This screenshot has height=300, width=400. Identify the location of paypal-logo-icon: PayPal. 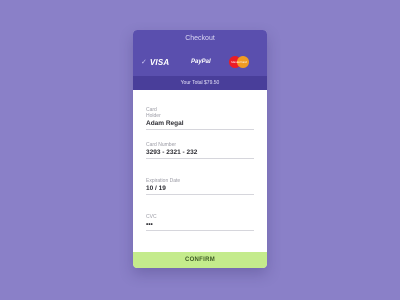
(201, 62).